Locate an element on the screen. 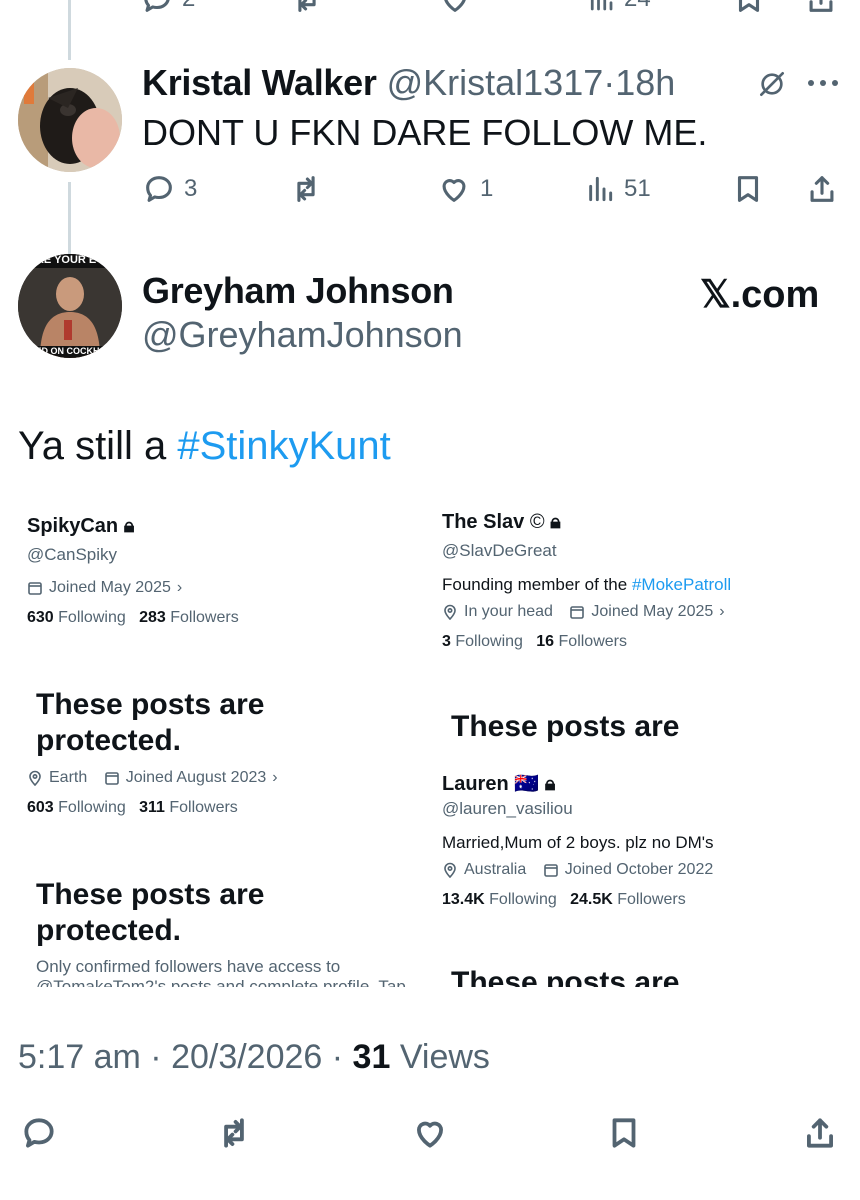 The width and height of the screenshot is (860, 1200). copyright-emoji: © is located at coordinates (537, 522).